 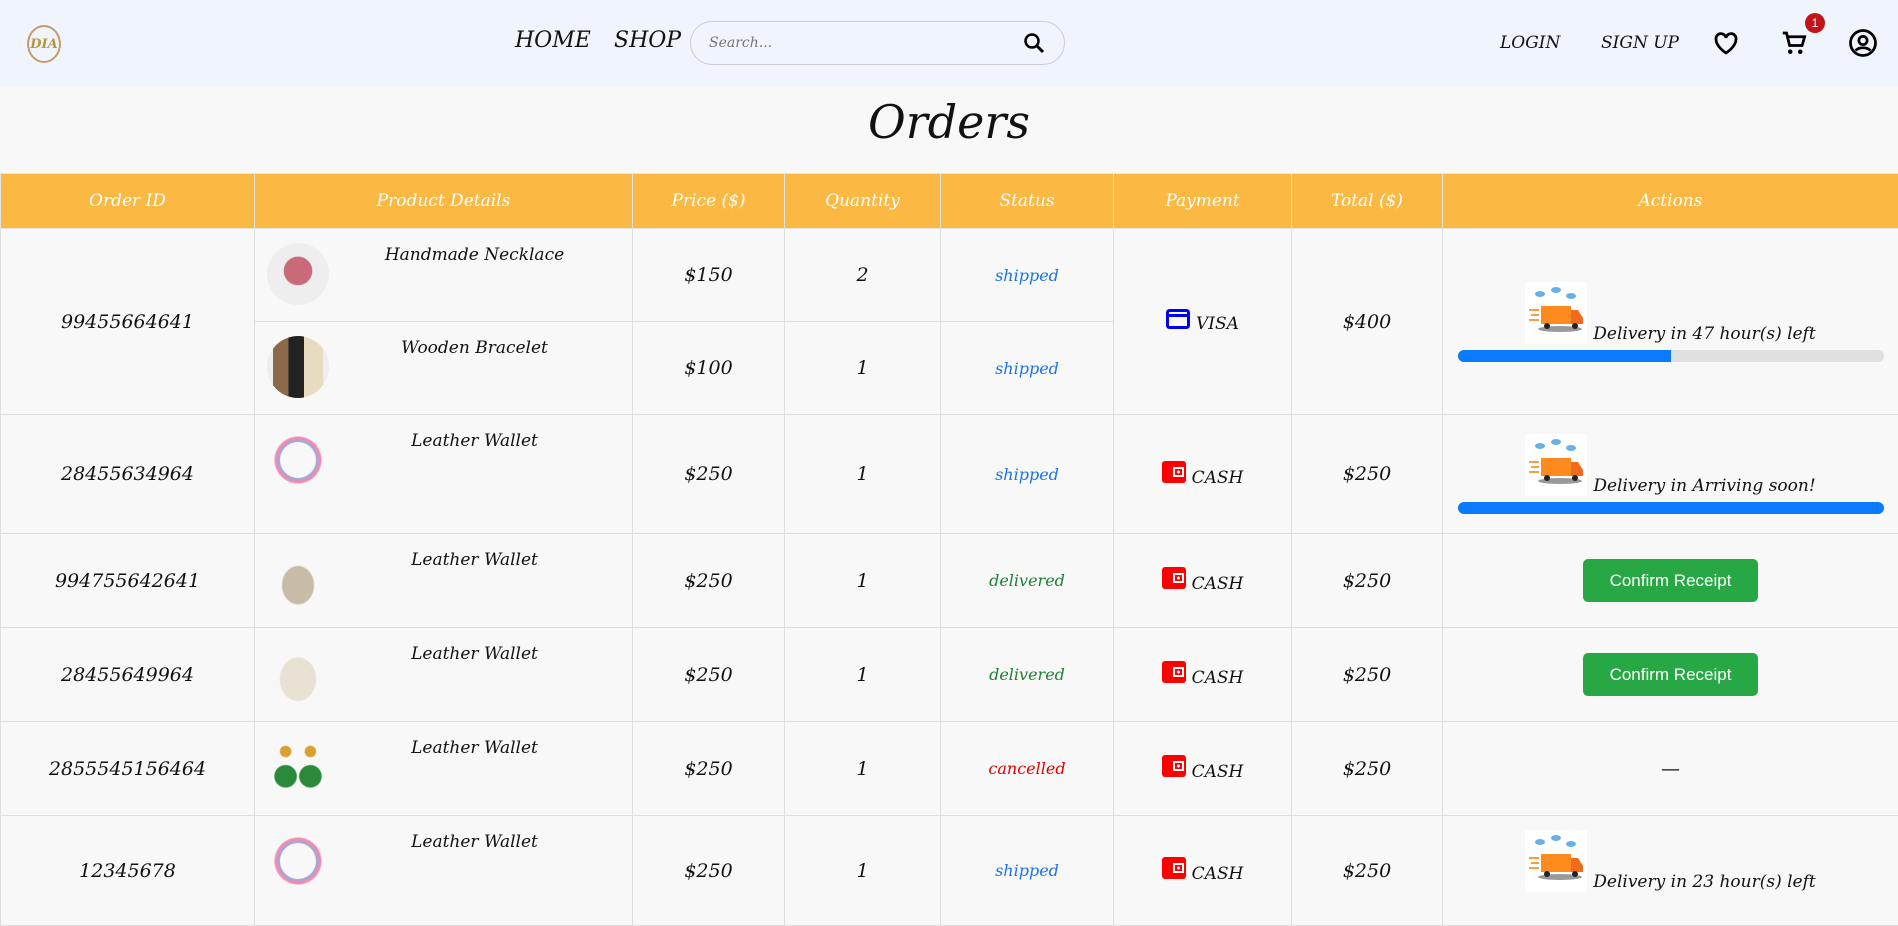 I want to click on price: $150, so click(x=709, y=275).